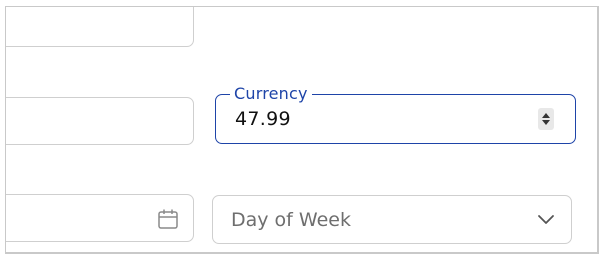 Image resolution: width=603 pixels, height=258 pixels. I want to click on calendar-icon, so click(168, 219).